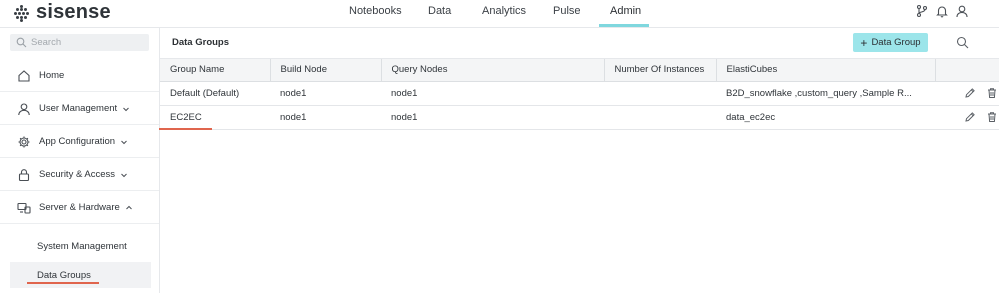 Image resolution: width=999 pixels, height=293 pixels. I want to click on home-icon, so click(24, 75).